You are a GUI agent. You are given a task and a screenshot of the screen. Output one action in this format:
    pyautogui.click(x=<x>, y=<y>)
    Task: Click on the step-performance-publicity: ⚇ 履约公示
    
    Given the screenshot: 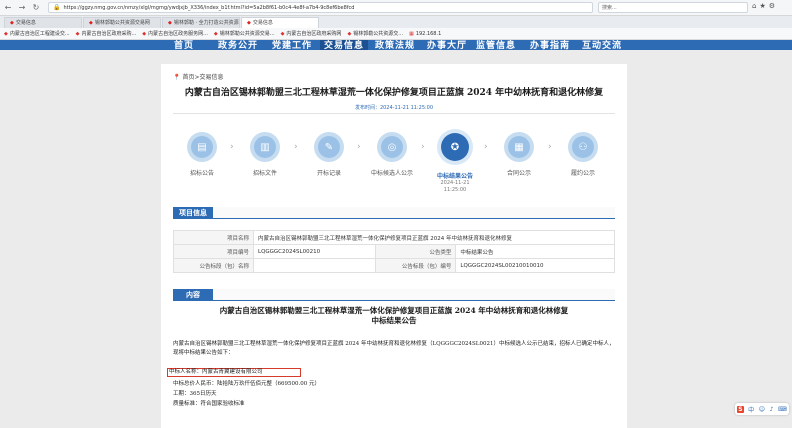 What is the action you would take?
    pyautogui.click(x=583, y=151)
    